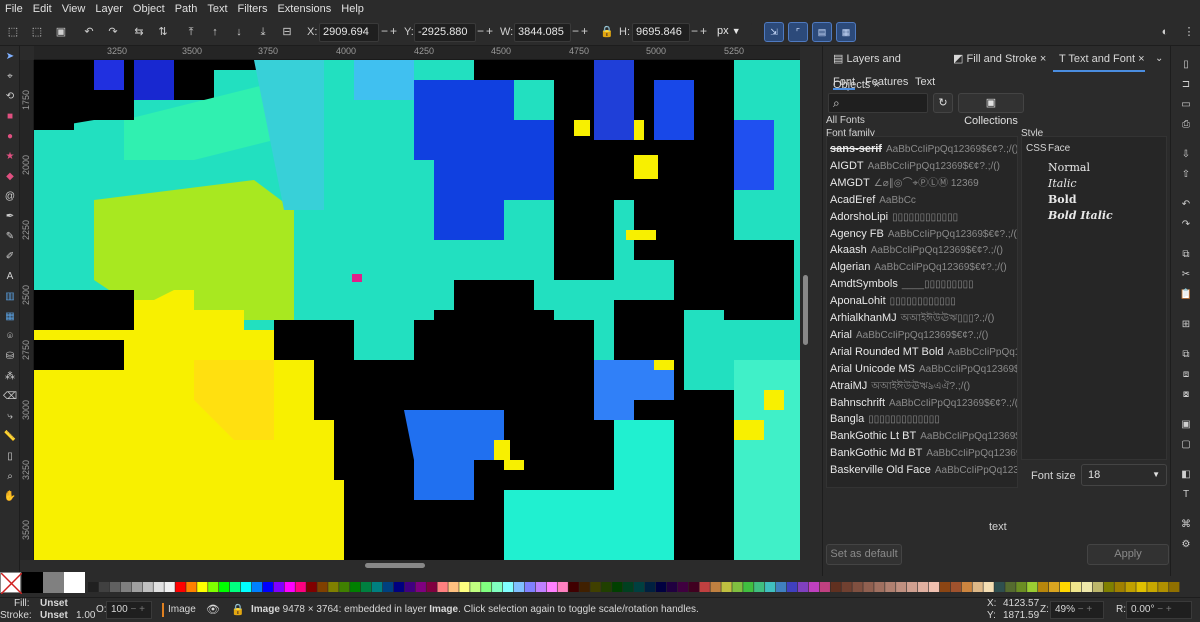 The image size is (1200, 622). What do you see at coordinates (661, 32) in the screenshot?
I see `height-field: 9695.846` at bounding box center [661, 32].